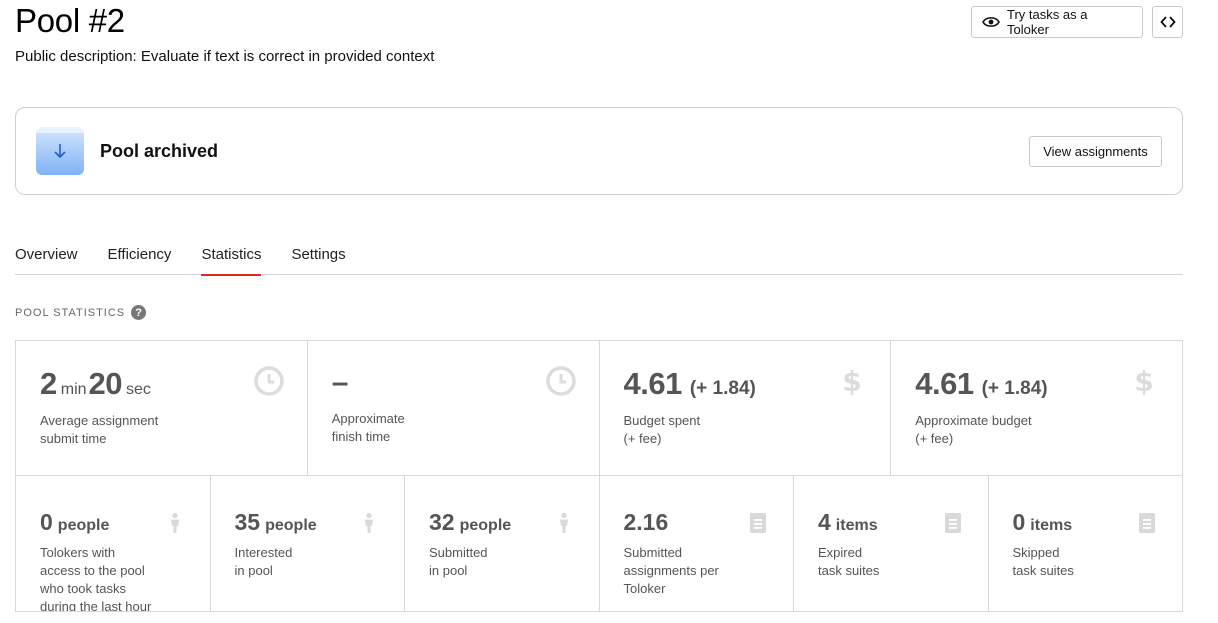 The width and height of the screenshot is (1218, 623). I want to click on section-heading: POOL STATISTICS ?, so click(81, 312).